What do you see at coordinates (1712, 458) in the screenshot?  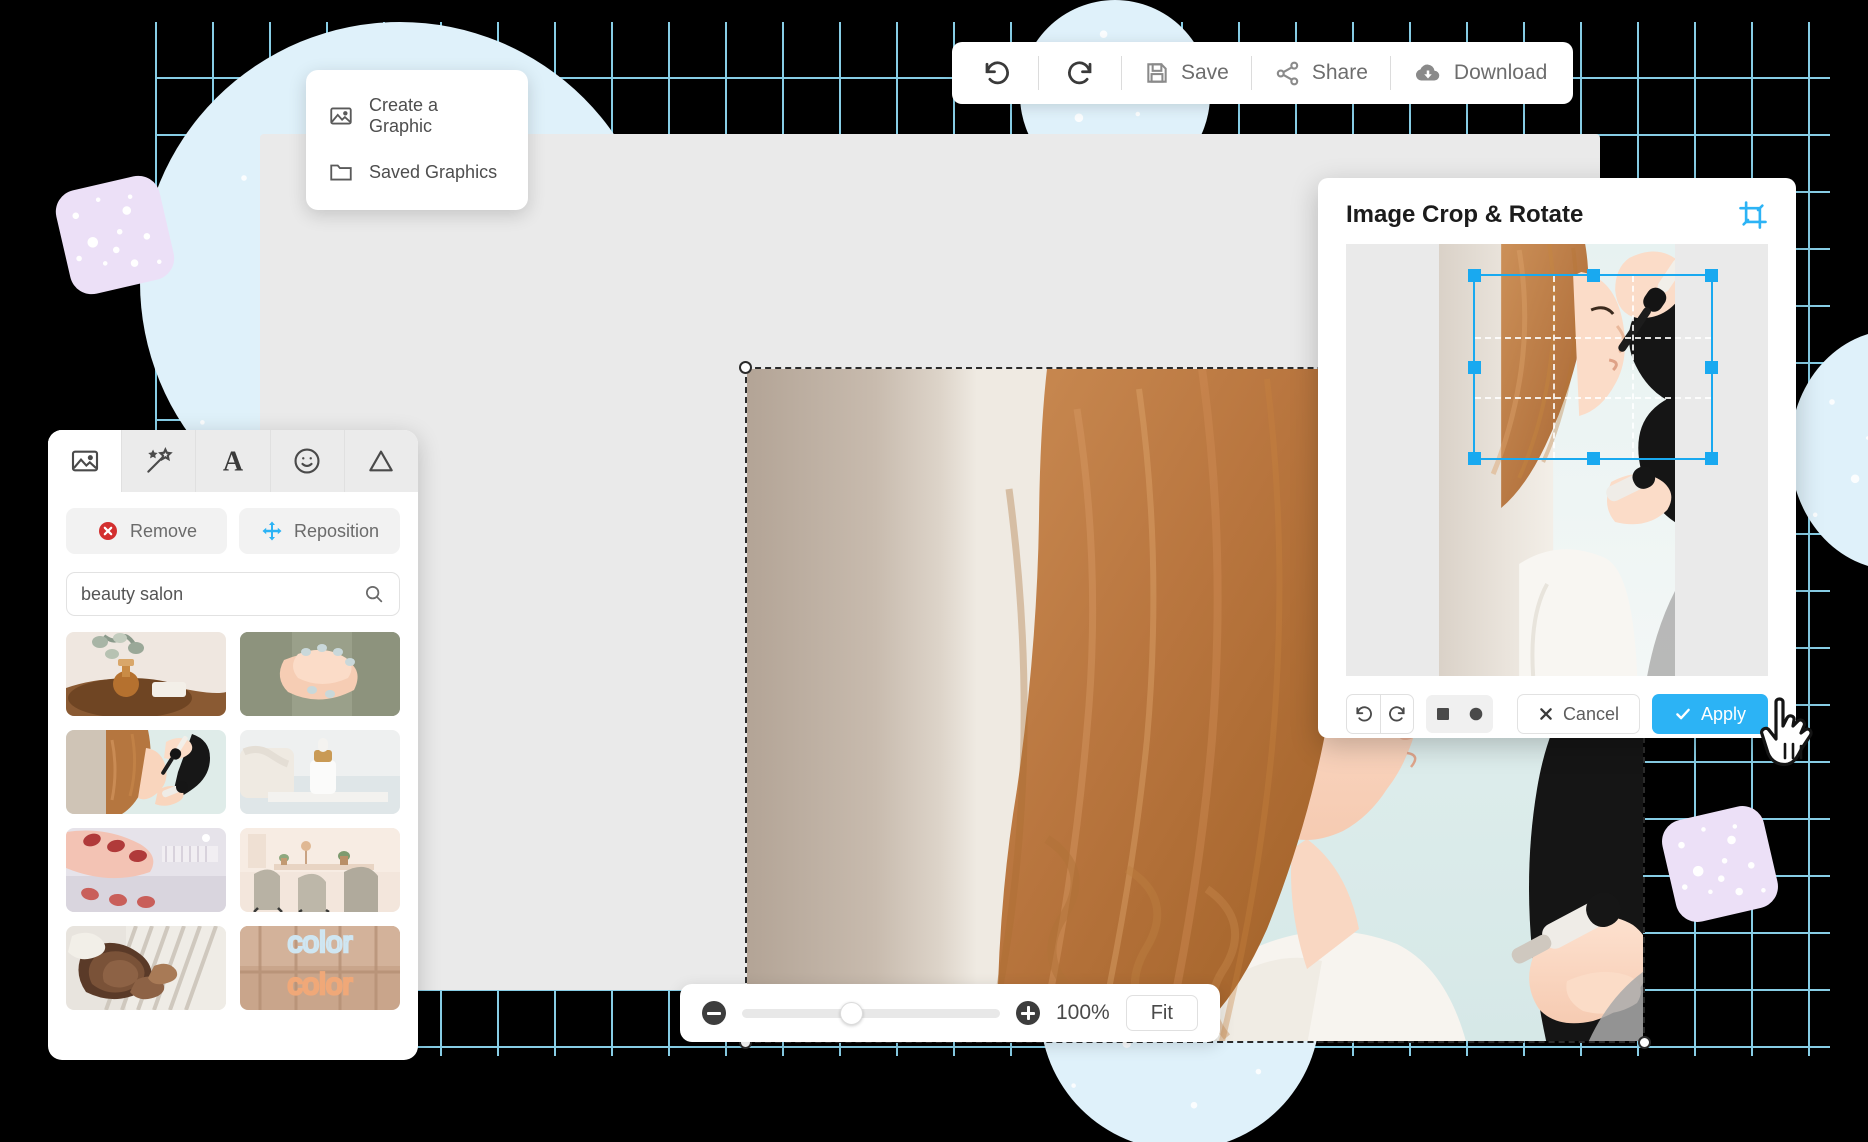 I see `crop-handle-bottom-right` at bounding box center [1712, 458].